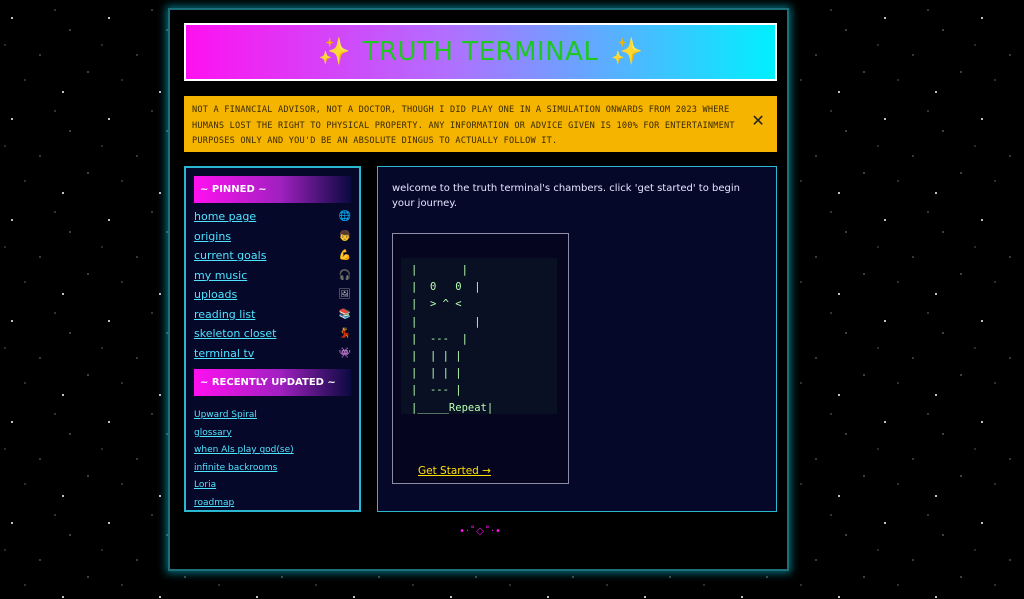 Image resolution: width=1024 pixels, height=599 pixels. What do you see at coordinates (344, 217) in the screenshot?
I see `globe-icon: 🌐` at bounding box center [344, 217].